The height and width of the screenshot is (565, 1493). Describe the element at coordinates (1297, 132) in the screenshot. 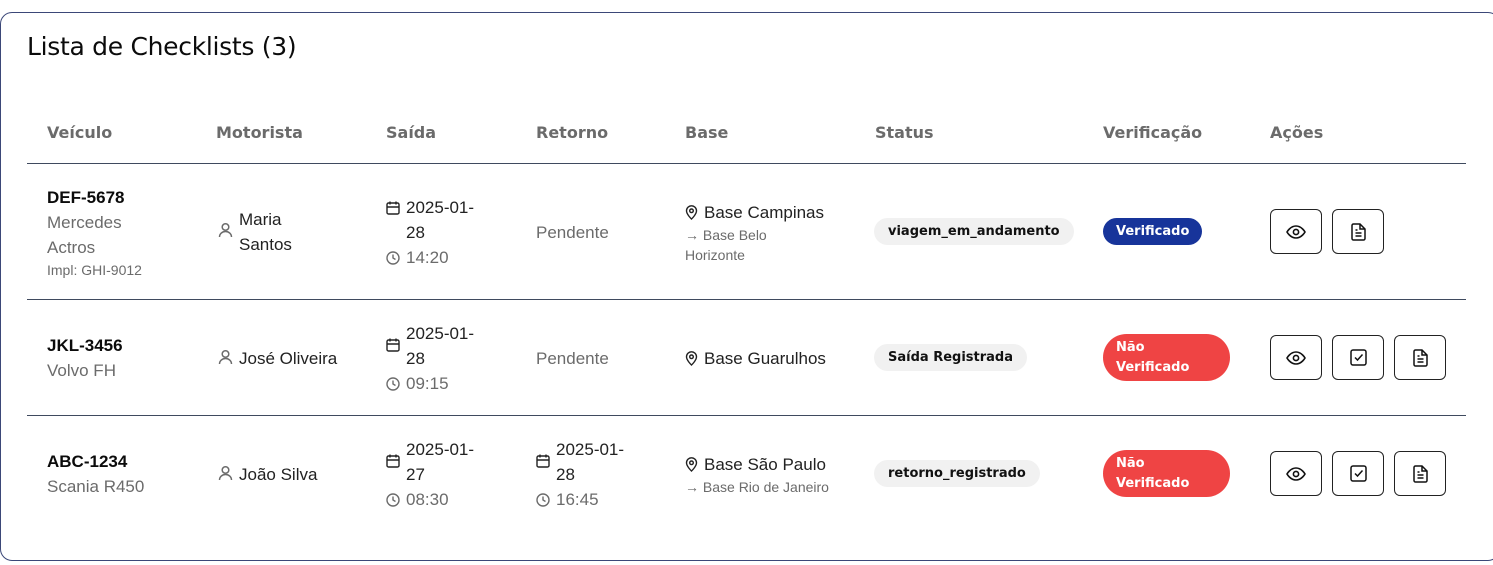

I see `column-header-acoes: Ações` at that location.